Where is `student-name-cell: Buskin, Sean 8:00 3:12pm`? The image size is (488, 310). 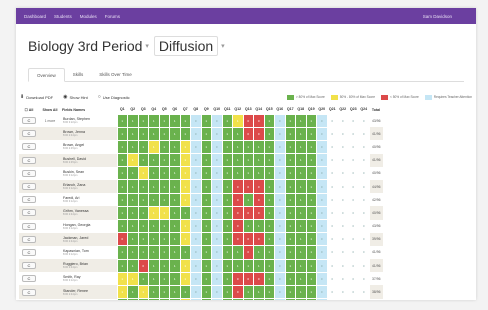 student-name-cell: Buskin, Sean 8:00 3:12pm is located at coordinates (89, 173).